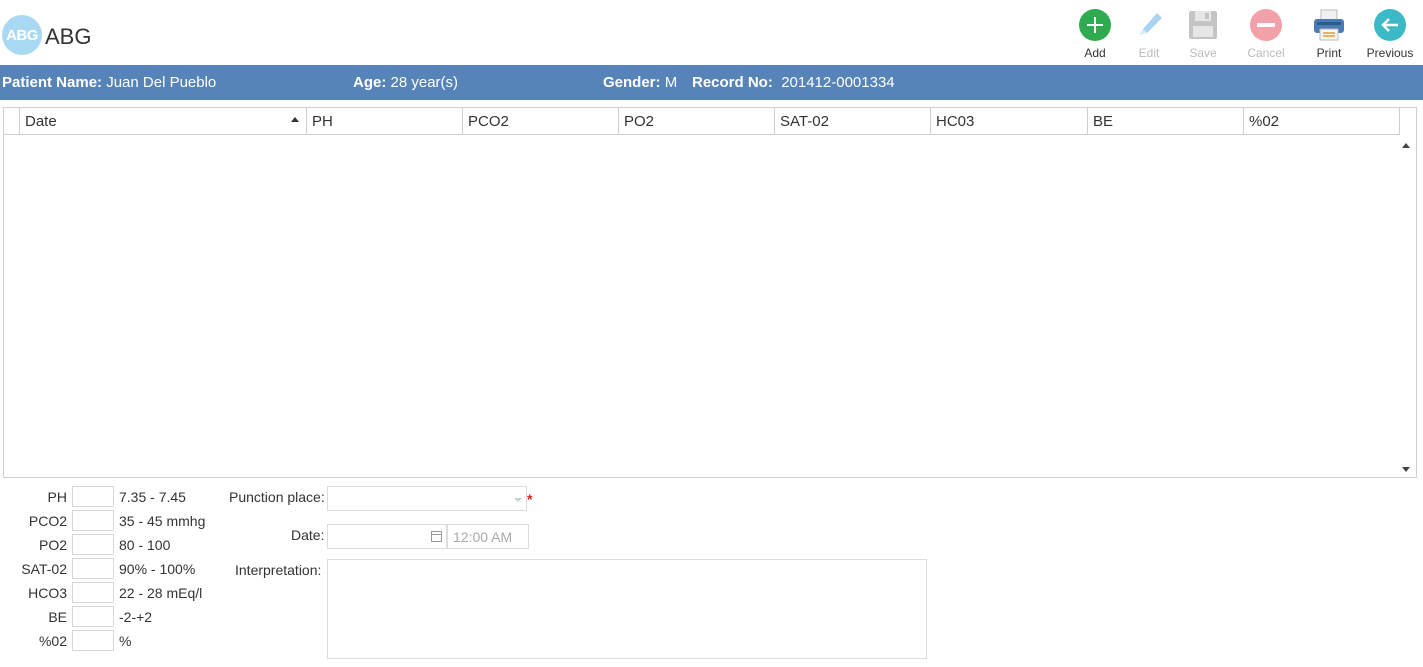 Image resolution: width=1423 pixels, height=667 pixels. What do you see at coordinates (68, 36) in the screenshot?
I see `page-title: ABG` at bounding box center [68, 36].